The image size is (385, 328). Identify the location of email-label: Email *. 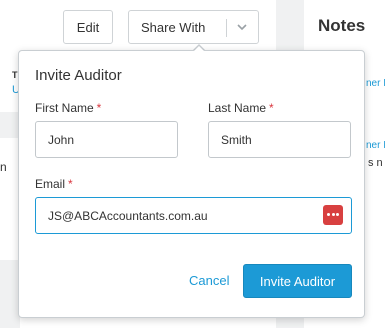
(54, 184).